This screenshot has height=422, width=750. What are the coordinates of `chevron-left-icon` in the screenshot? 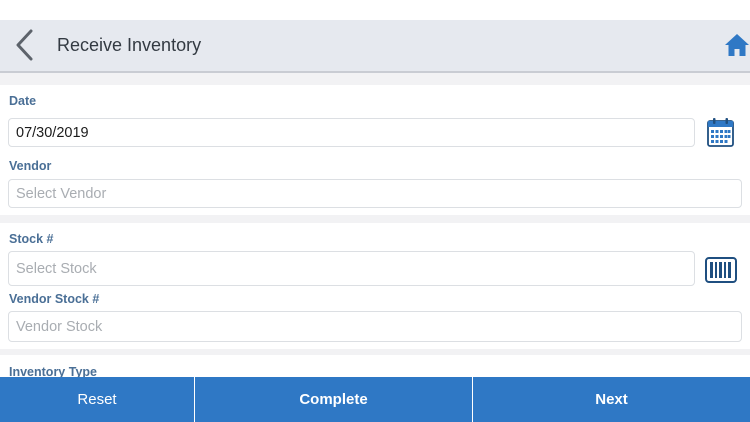 It's located at (24, 45).